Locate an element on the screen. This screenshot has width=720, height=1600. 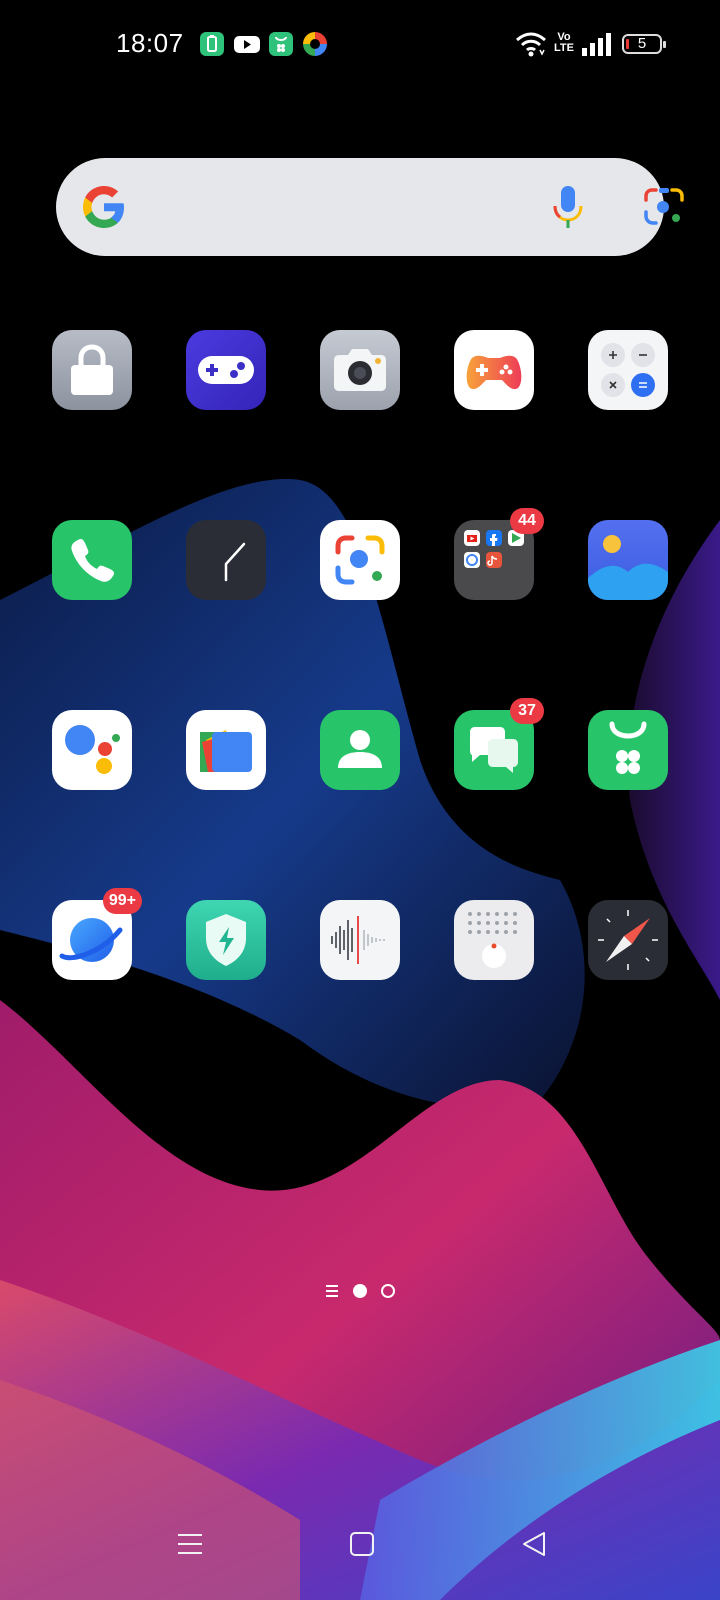
google-assistant-app is located at coordinates (92, 750).